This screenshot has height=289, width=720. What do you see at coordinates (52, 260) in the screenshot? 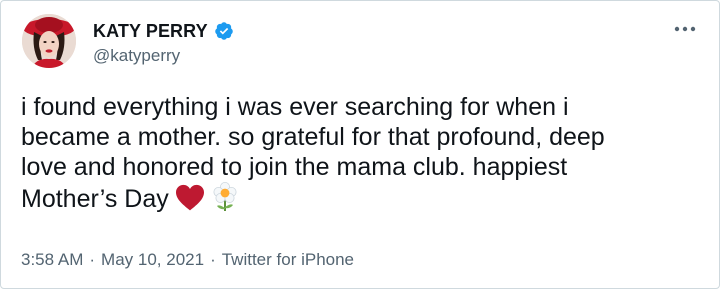
I see `tweet-time: 3:58 AM` at bounding box center [52, 260].